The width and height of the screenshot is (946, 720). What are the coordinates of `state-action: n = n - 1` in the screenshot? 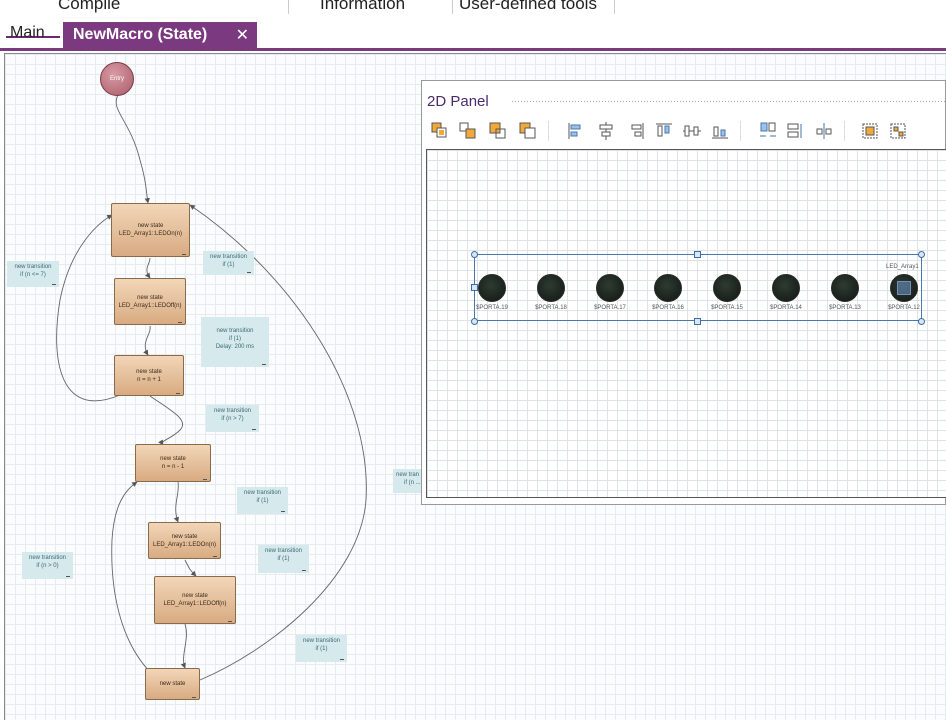 It's located at (173, 467).